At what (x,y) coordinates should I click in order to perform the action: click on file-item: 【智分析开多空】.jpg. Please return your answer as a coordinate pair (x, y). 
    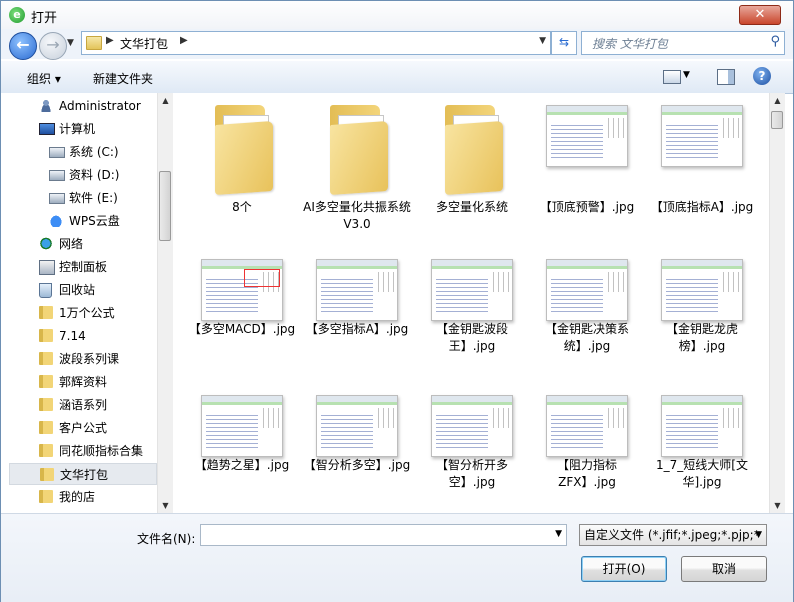
    Looking at the image, I should click on (472, 451).